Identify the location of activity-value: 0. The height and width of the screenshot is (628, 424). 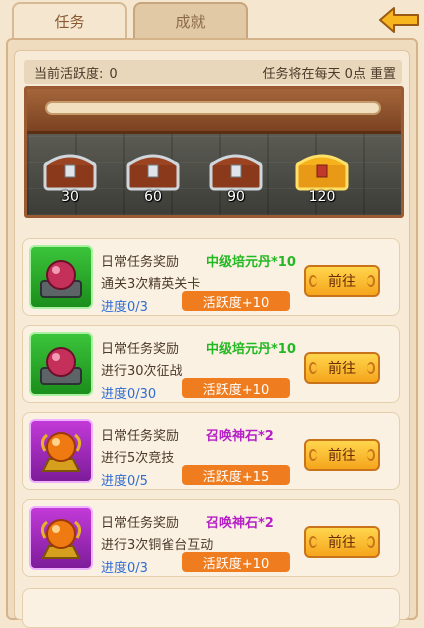
(113, 74).